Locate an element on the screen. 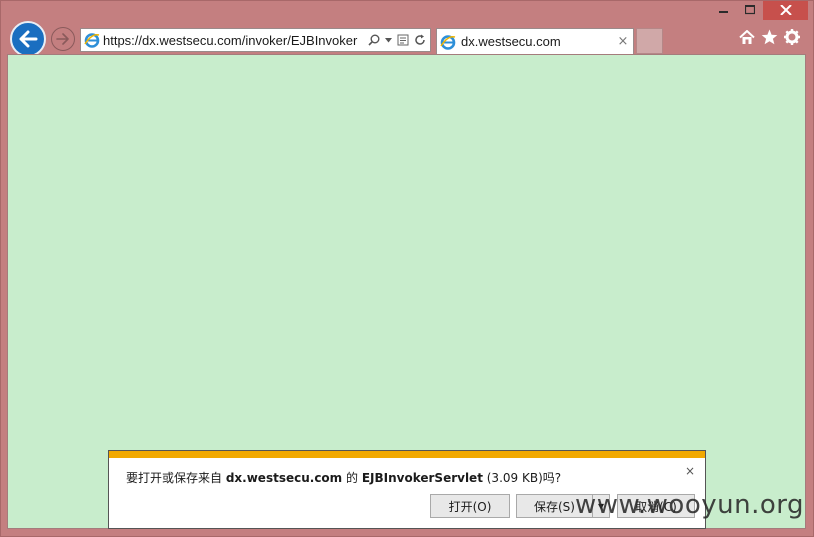  dropdown-arrow-icon is located at coordinates (388, 40).